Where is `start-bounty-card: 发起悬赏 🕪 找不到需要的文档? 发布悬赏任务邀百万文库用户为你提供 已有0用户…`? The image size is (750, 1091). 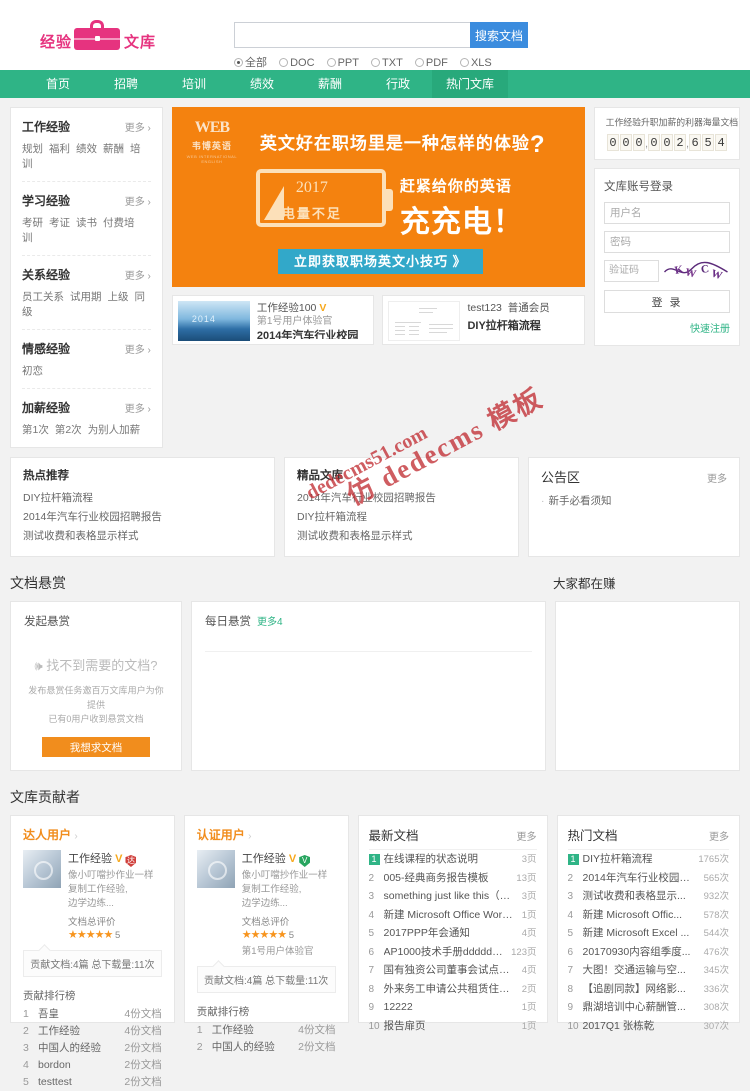
start-bounty-card: 发起悬赏 🕪 找不到需要的文档? 发布悬赏任务邀百万文库用户为你提供 已有0用户… is located at coordinates (96, 686).